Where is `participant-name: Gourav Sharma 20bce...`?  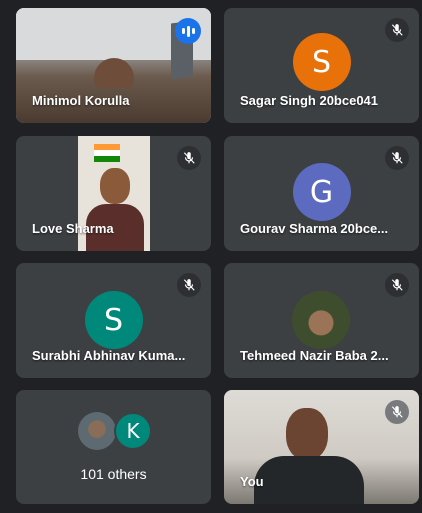 participant-name: Gourav Sharma 20bce... is located at coordinates (314, 228).